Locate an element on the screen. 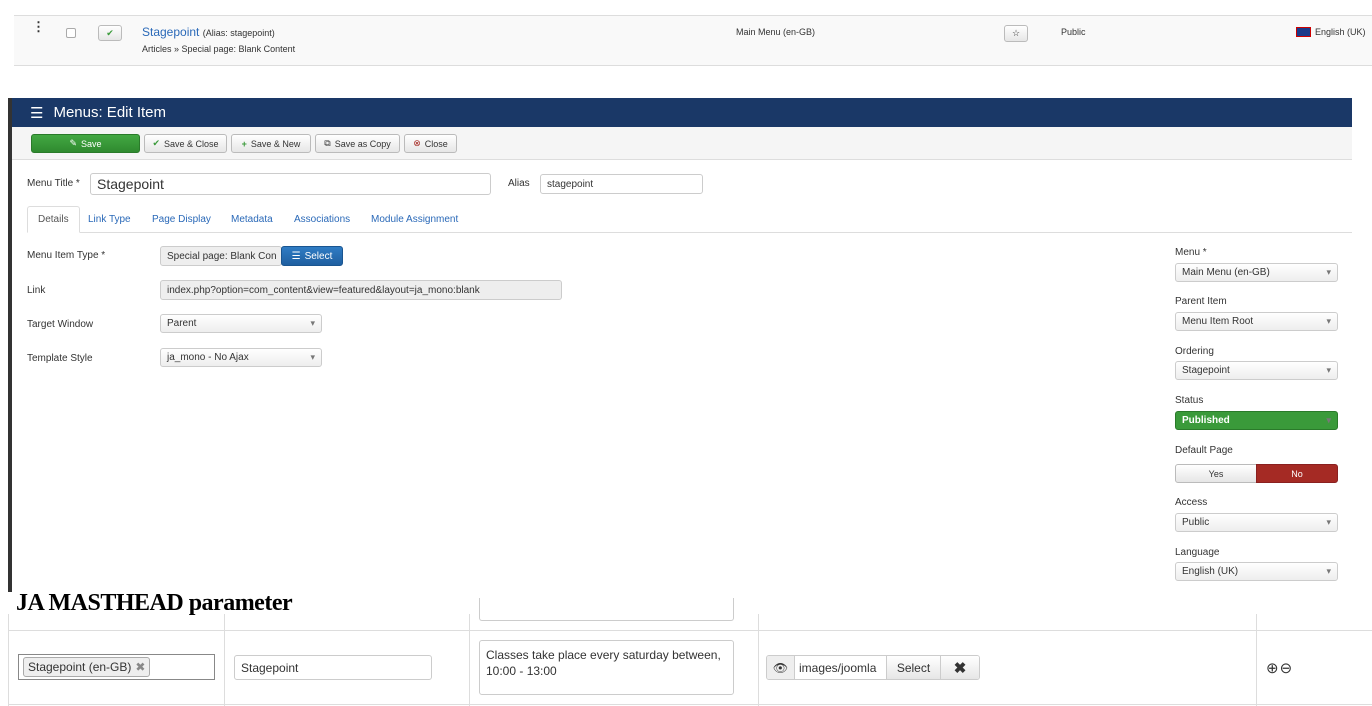 This screenshot has width=1372, height=706. access-select: Public is located at coordinates (1256, 522).